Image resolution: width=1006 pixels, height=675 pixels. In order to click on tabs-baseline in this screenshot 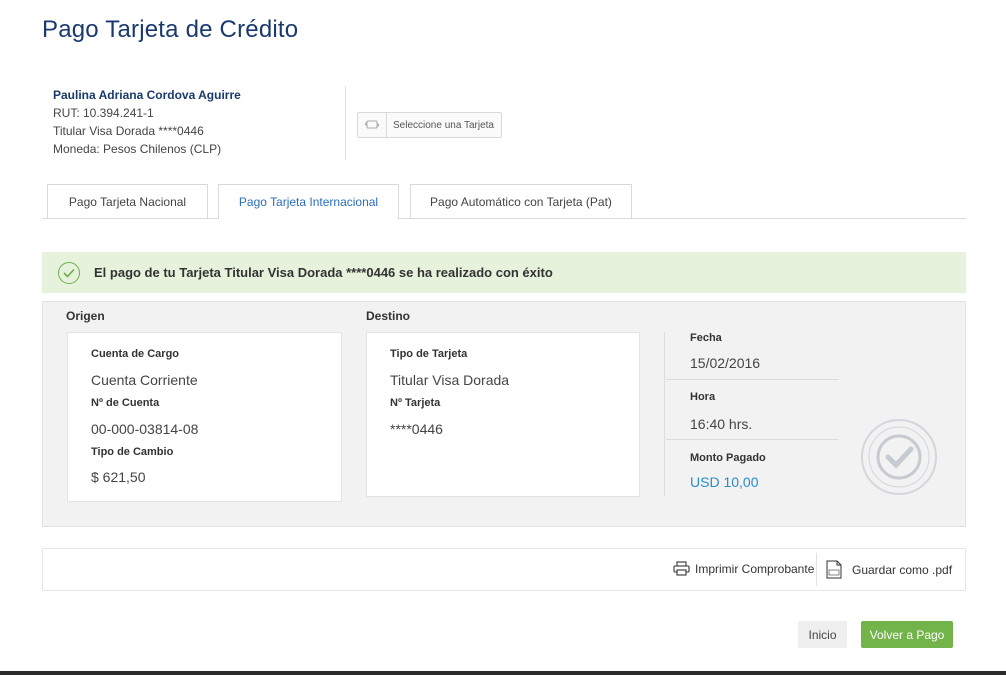, I will do `click(504, 218)`.